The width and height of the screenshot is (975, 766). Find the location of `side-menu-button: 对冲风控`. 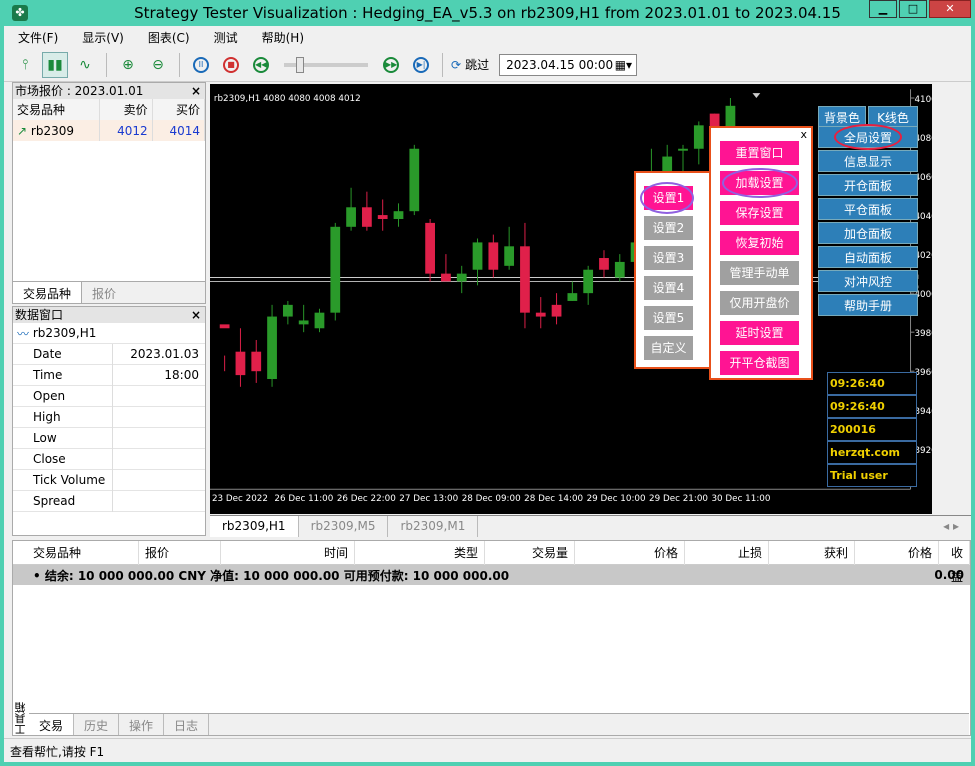

side-menu-button: 对冲风控 is located at coordinates (868, 281).